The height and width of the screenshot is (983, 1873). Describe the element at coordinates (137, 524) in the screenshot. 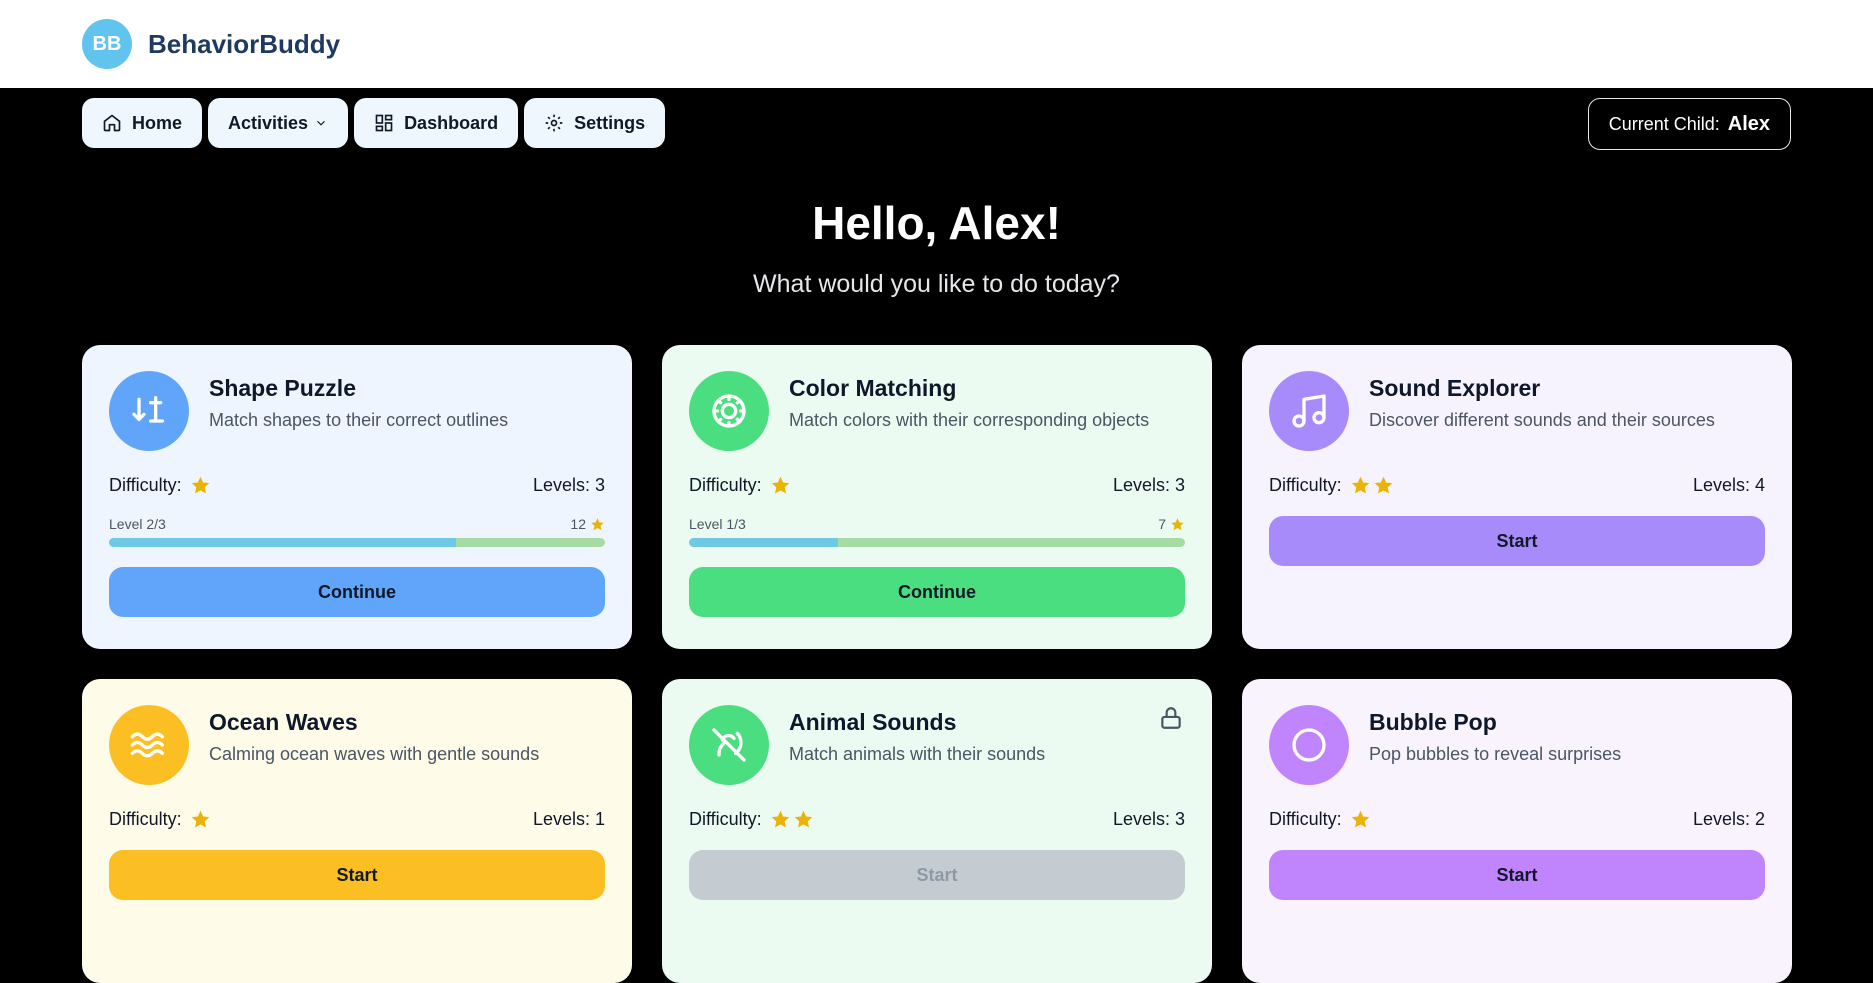

I see `progress-level: Level 2/3` at that location.